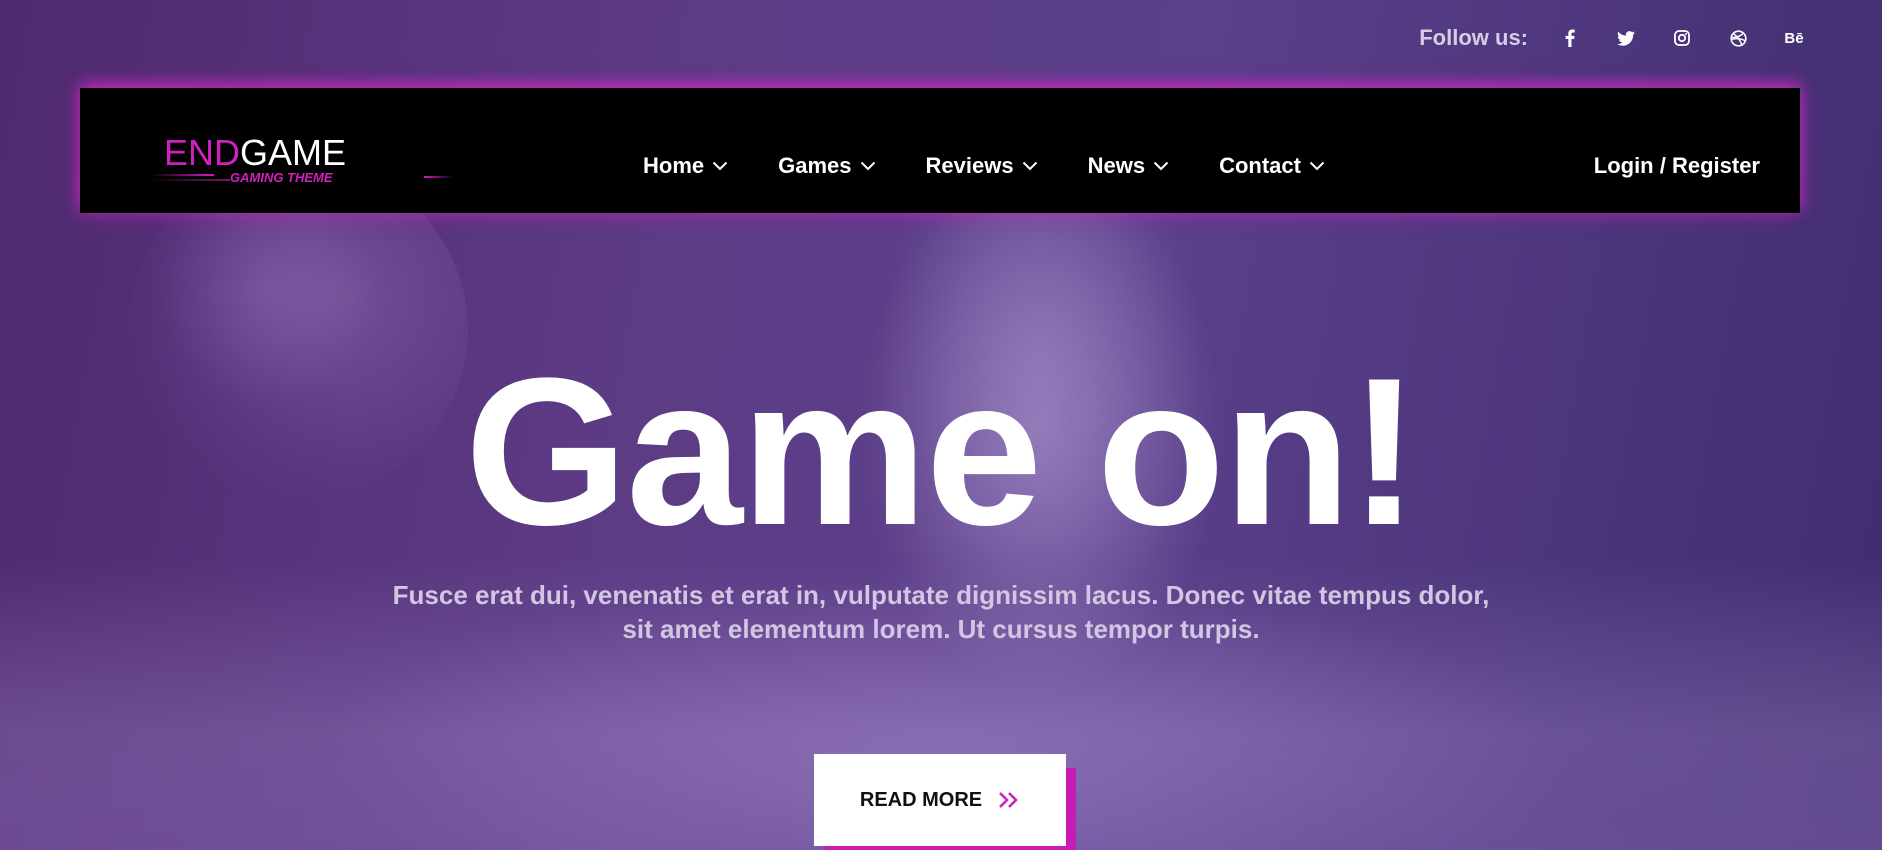 This screenshot has height=850, width=1882. What do you see at coordinates (674, 165) in the screenshot?
I see `nav-item-label: Home` at bounding box center [674, 165].